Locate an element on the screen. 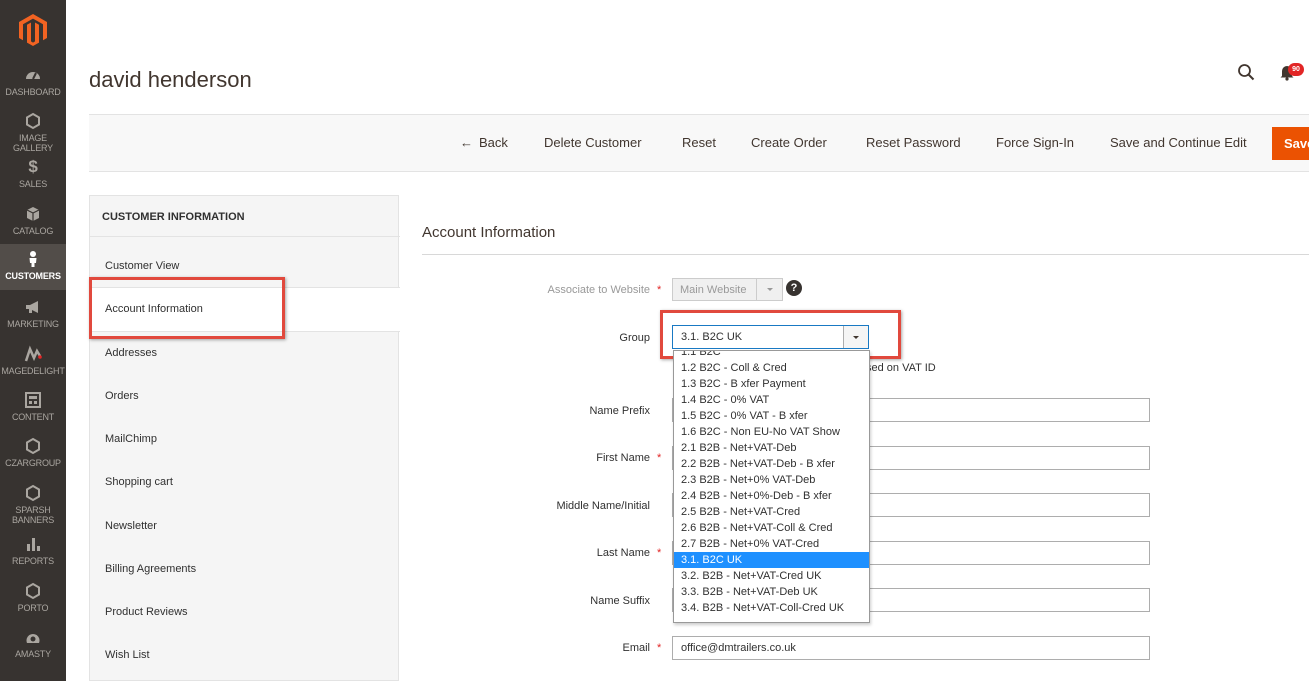  section-title: Account Information is located at coordinates (489, 232).